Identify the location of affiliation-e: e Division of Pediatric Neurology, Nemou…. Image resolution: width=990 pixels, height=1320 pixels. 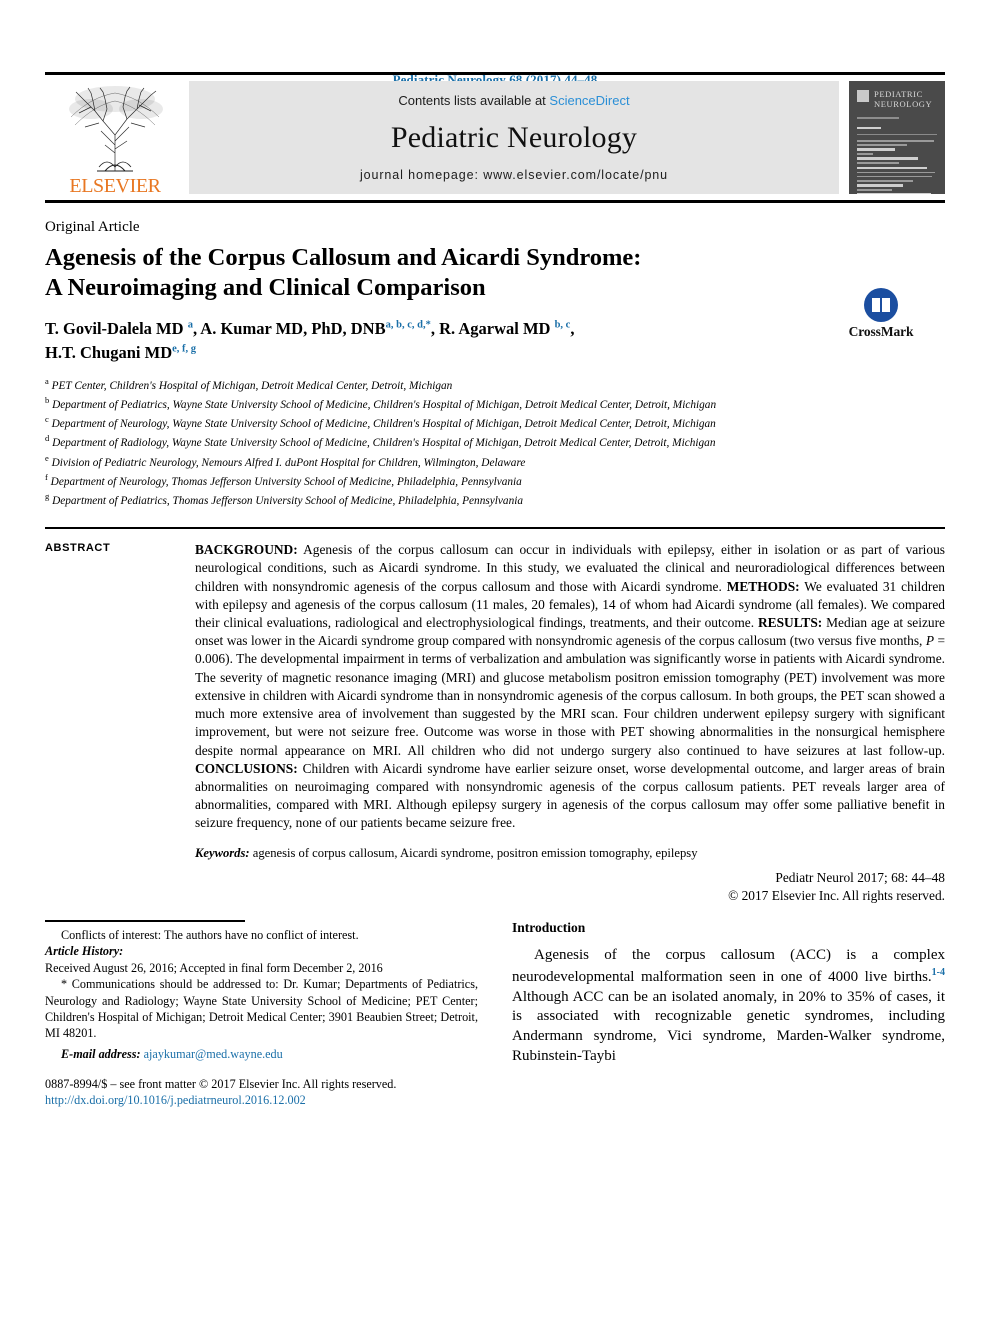
(405, 461).